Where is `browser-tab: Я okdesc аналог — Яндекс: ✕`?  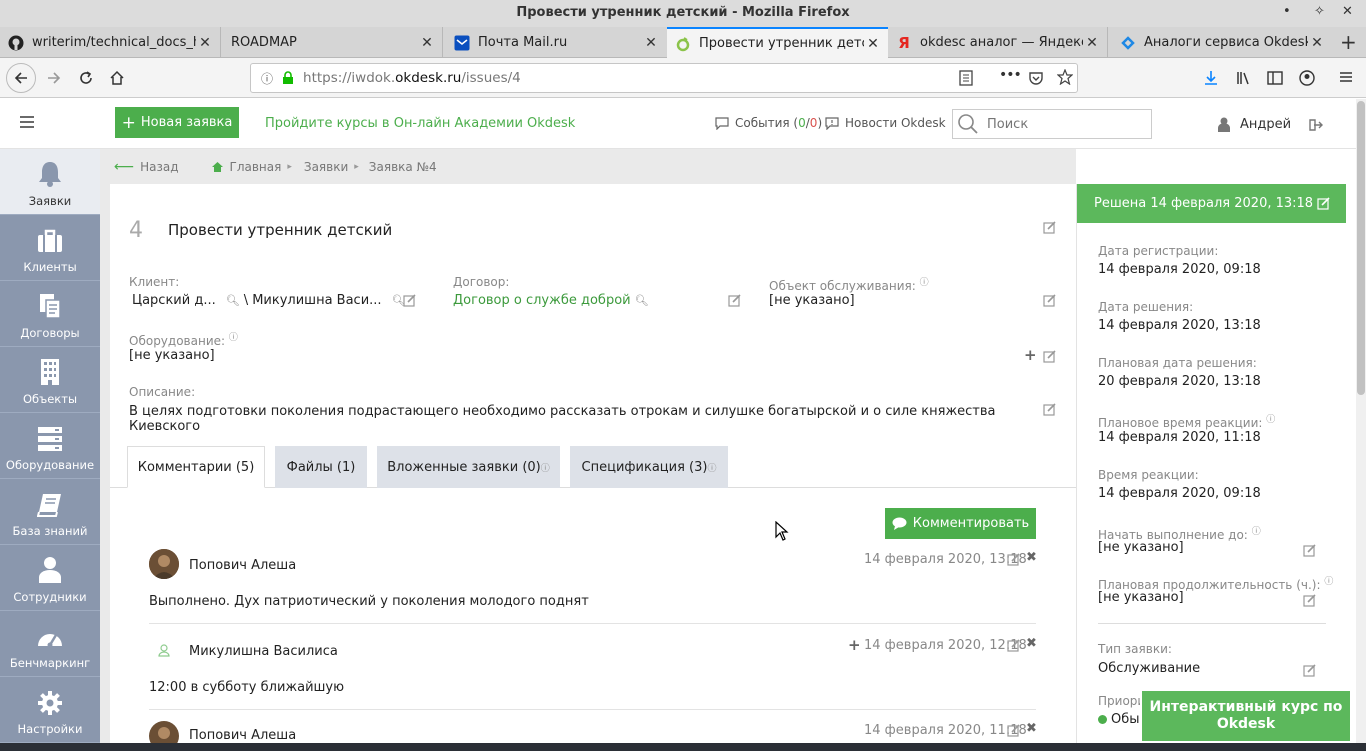
browser-tab: Я okdesc аналог — Яндекс: ✕ is located at coordinates (998, 42).